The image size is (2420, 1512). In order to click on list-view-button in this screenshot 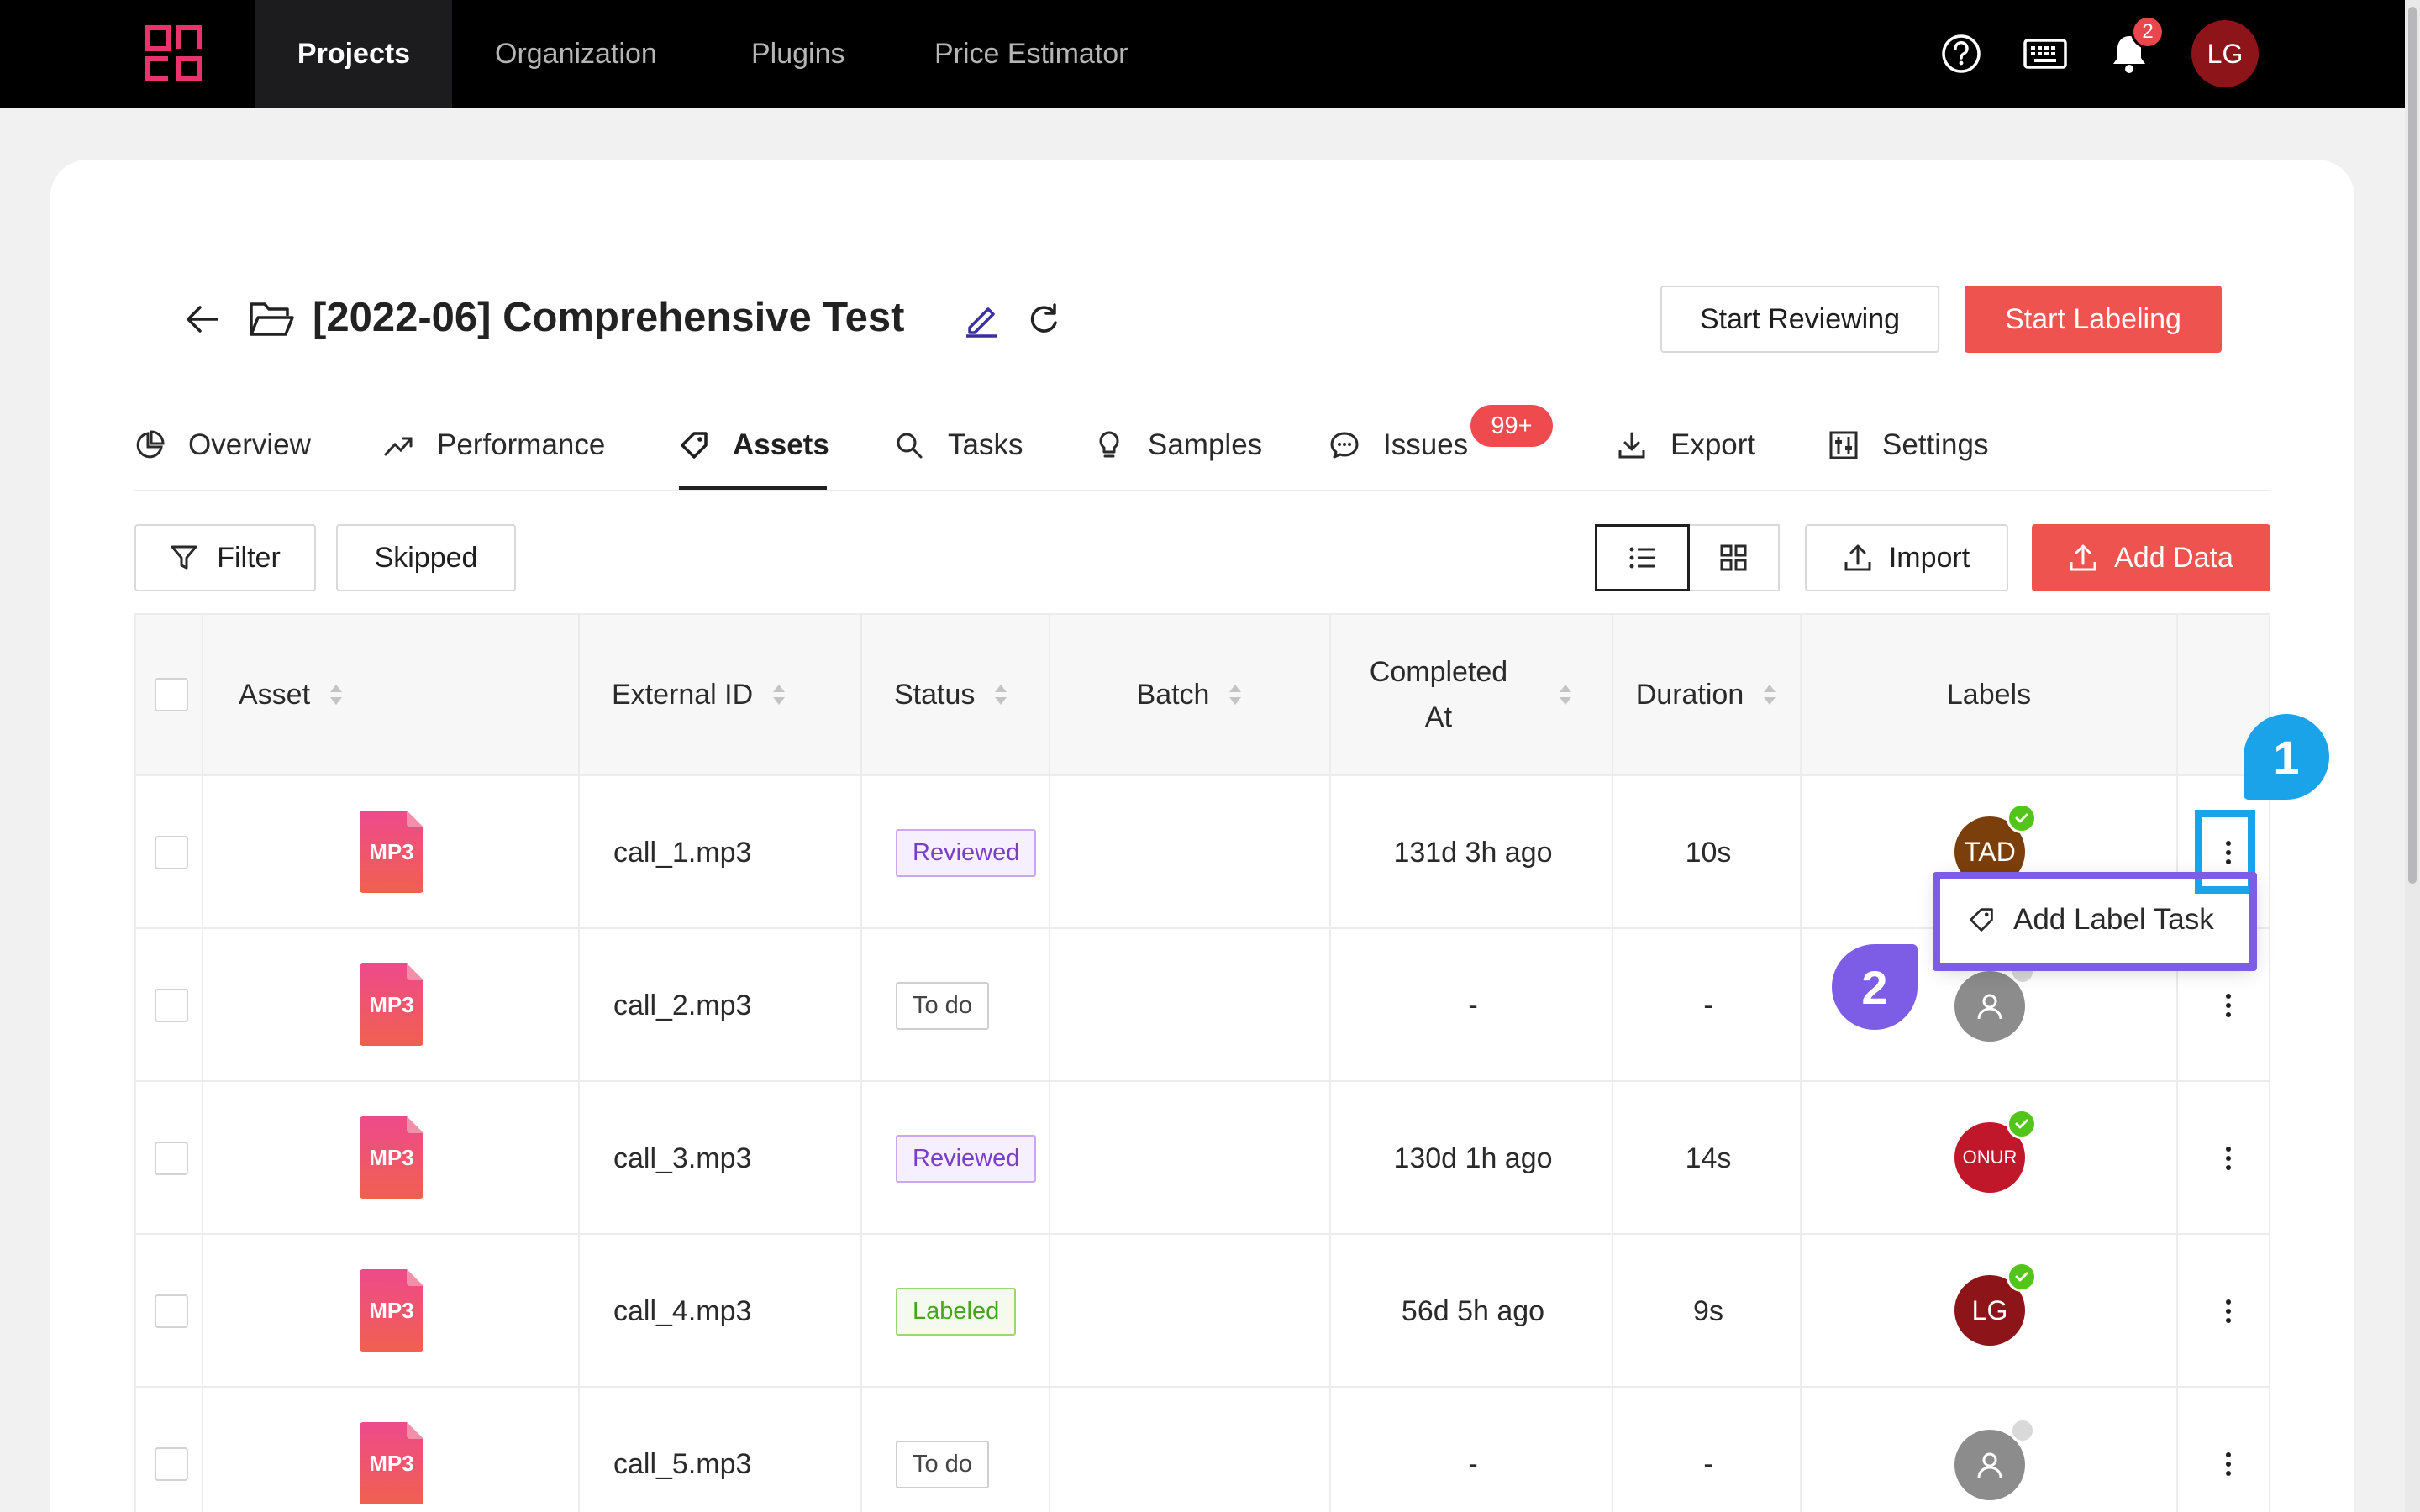, I will do `click(1643, 557)`.